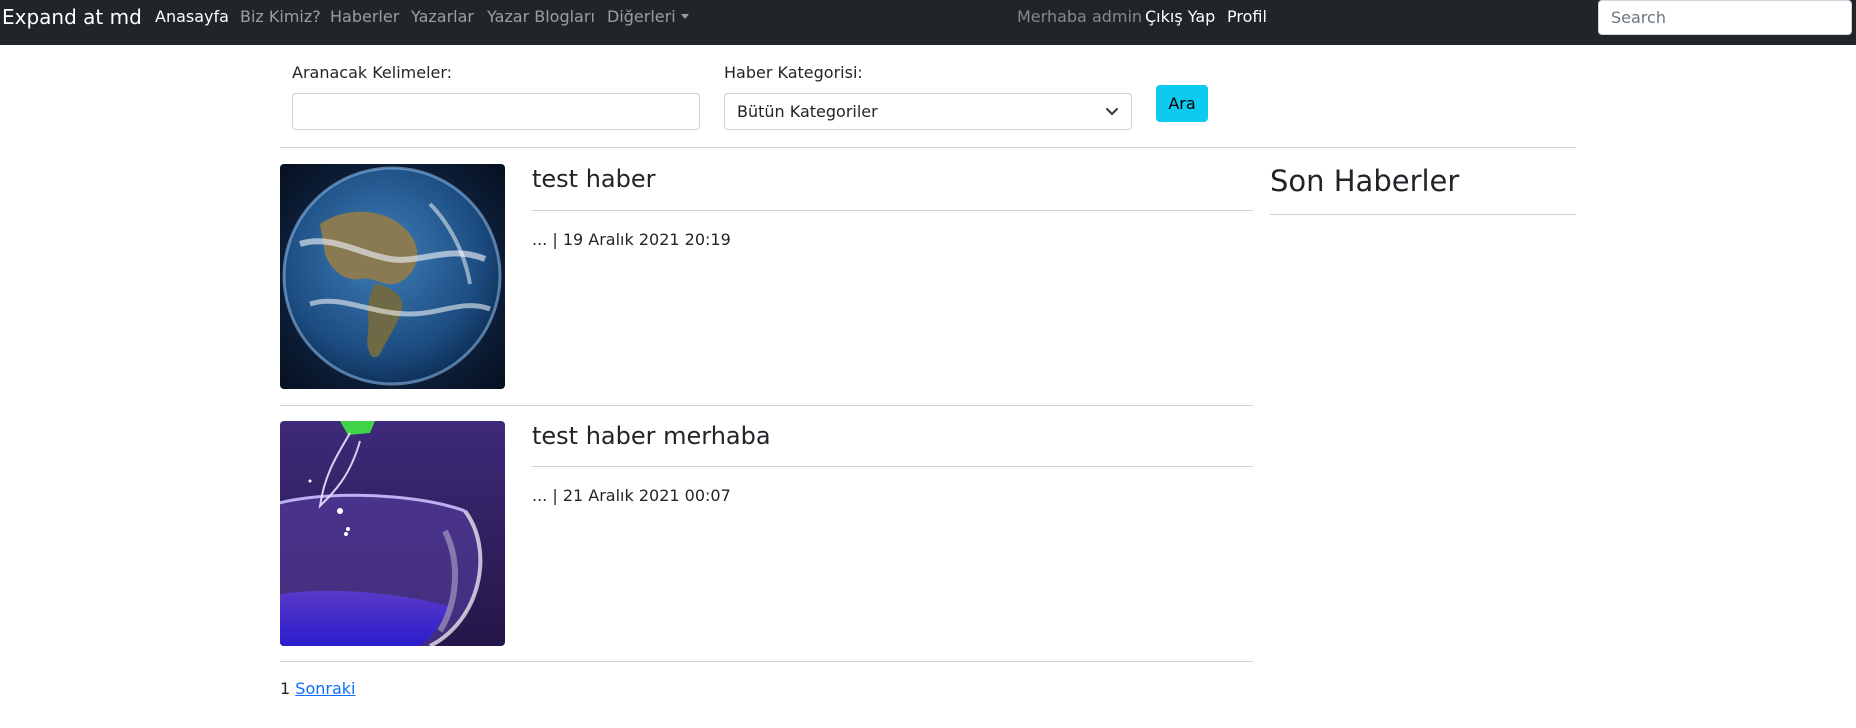  Describe the element at coordinates (631, 239) in the screenshot. I see `news-meta-1: ... | 19 Aralık 2021 20:19` at that location.